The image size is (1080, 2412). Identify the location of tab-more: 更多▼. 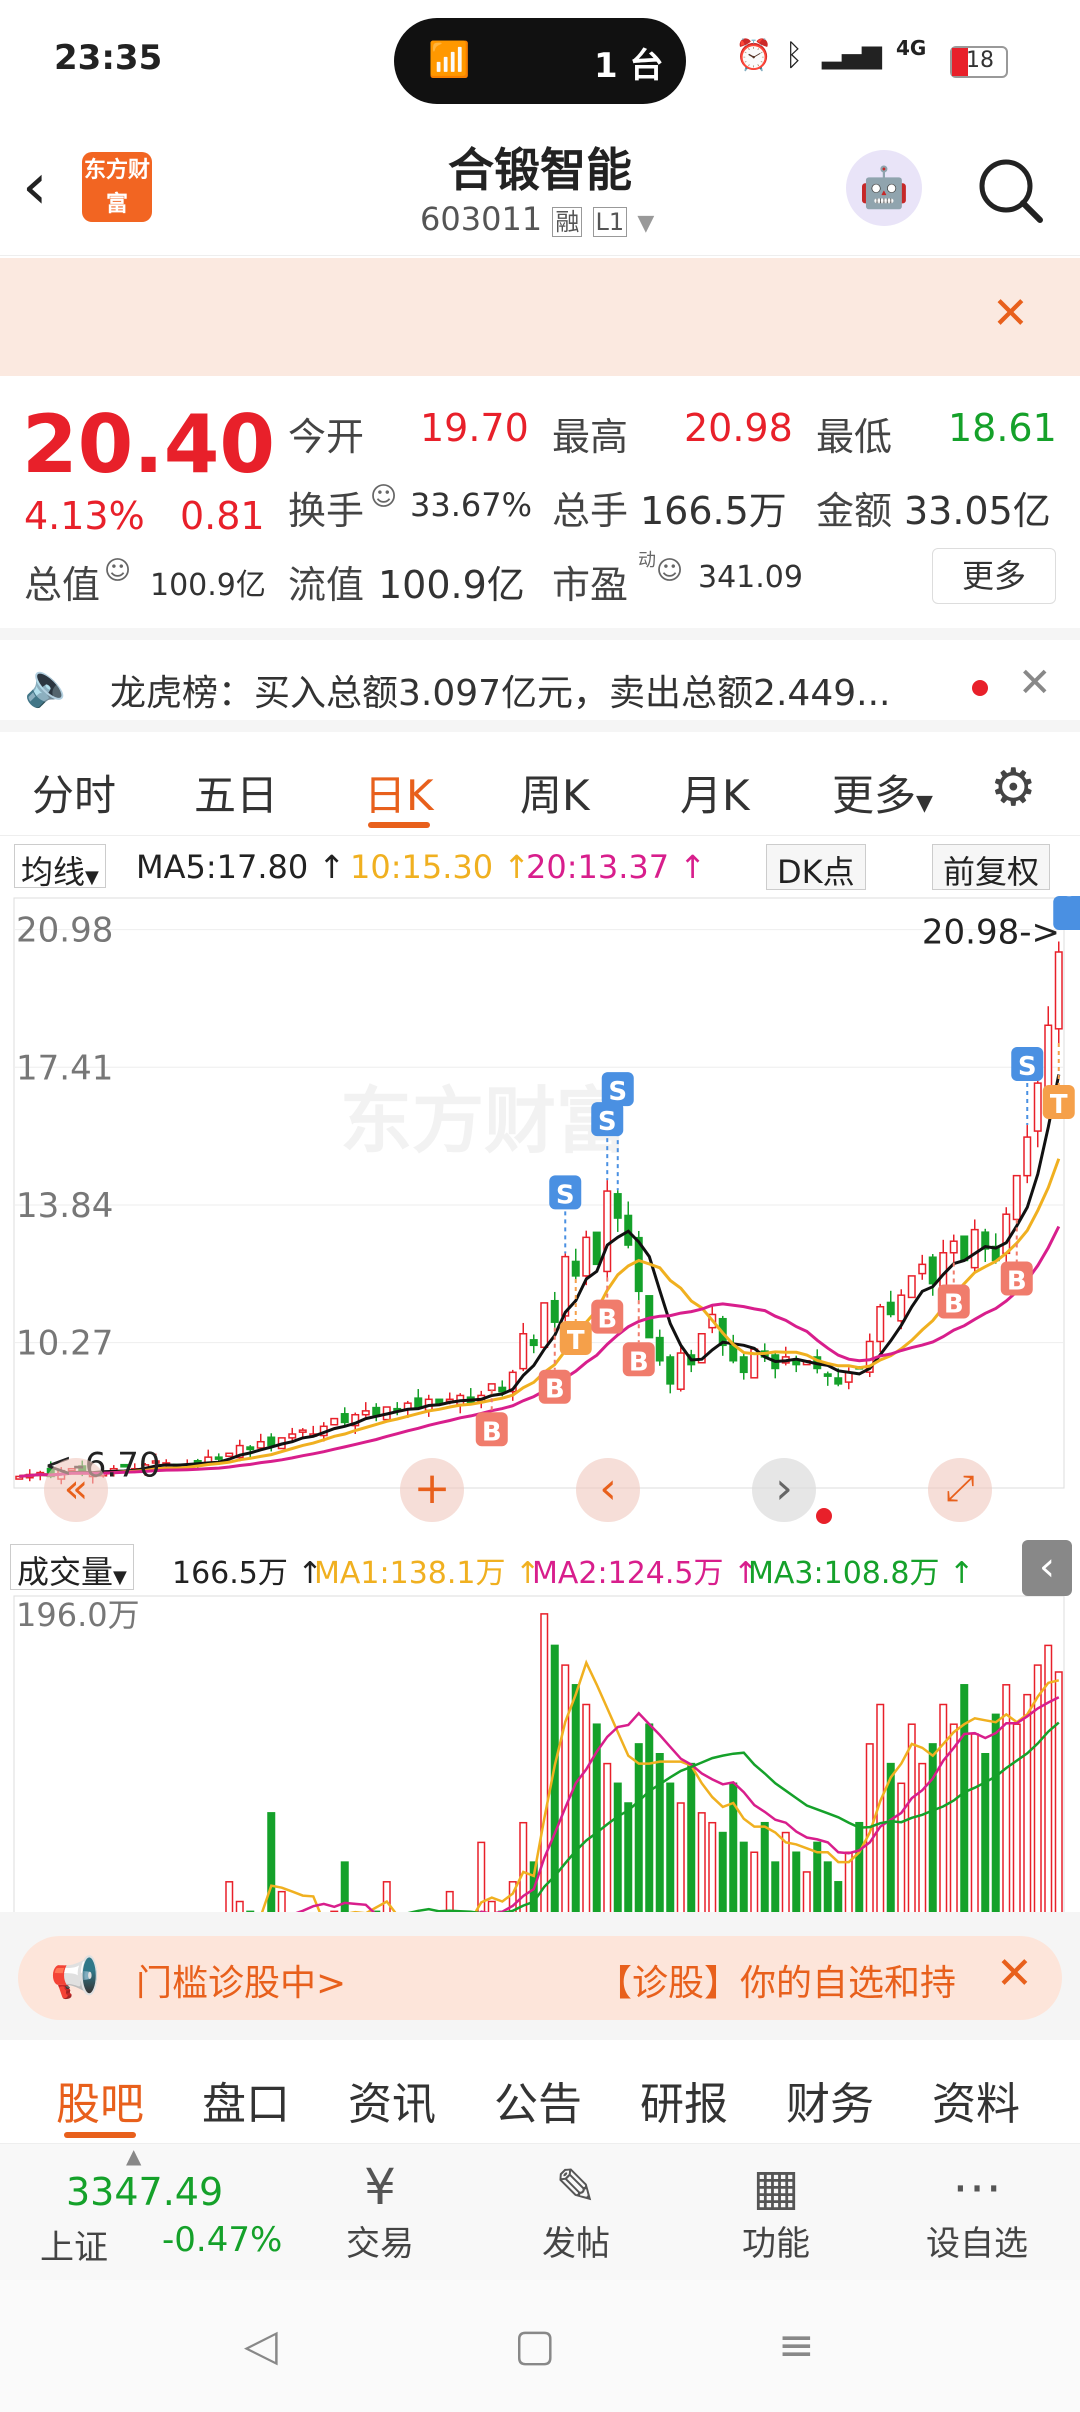
(882, 792).